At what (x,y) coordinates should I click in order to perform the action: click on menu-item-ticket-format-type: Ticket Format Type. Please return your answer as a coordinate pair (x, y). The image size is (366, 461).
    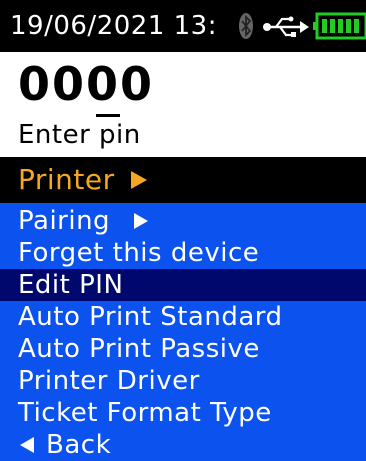
    Looking at the image, I should click on (183, 413).